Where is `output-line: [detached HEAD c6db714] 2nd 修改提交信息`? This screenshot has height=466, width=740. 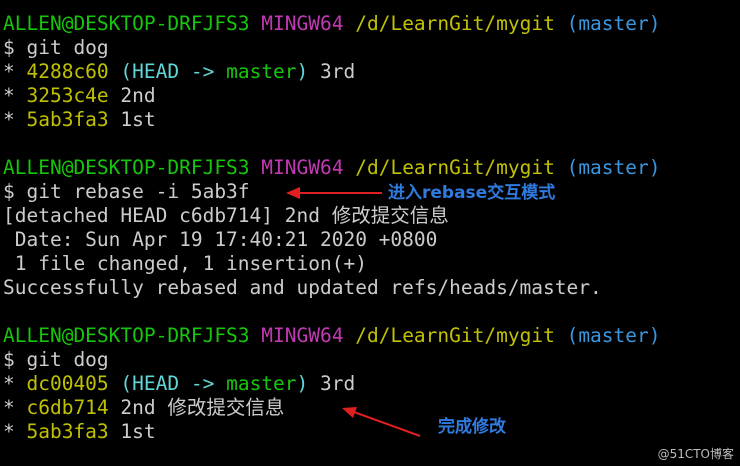 output-line: [detached HEAD c6db714] 2nd 修改提交信息 is located at coordinates (226, 215).